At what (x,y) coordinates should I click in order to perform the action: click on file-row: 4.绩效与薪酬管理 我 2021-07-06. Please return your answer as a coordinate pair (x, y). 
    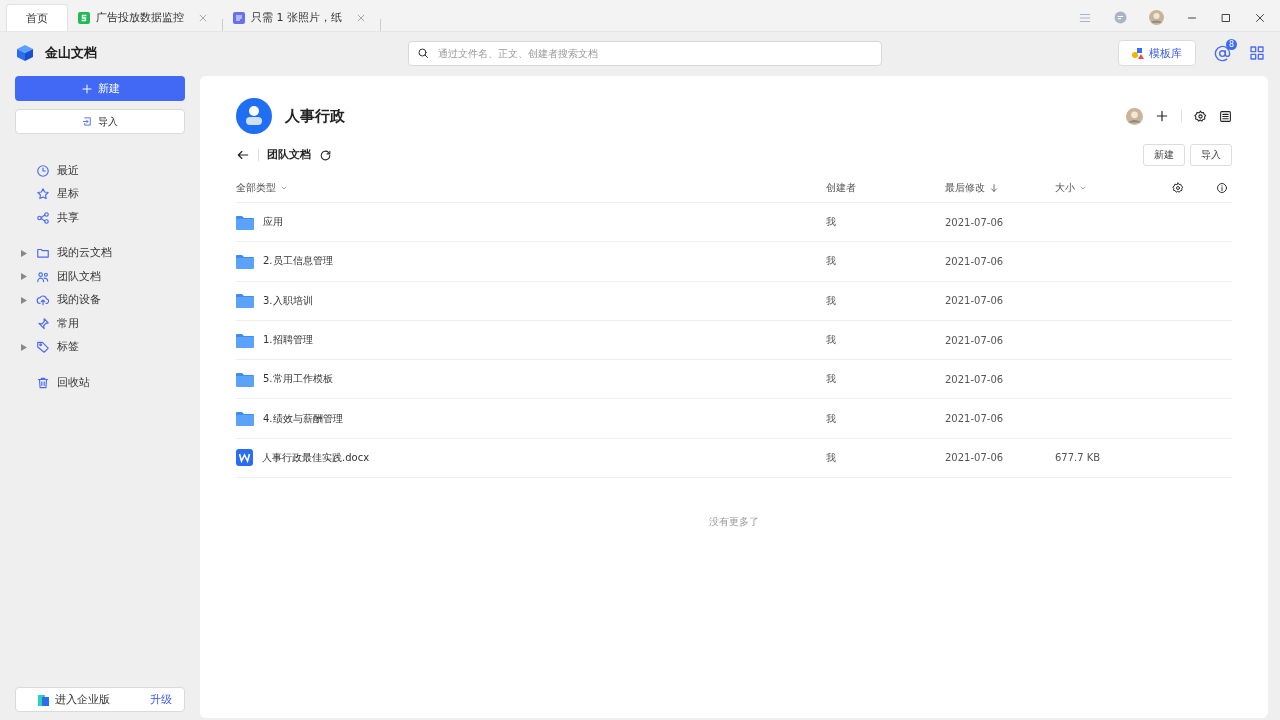
    Looking at the image, I should click on (734, 419).